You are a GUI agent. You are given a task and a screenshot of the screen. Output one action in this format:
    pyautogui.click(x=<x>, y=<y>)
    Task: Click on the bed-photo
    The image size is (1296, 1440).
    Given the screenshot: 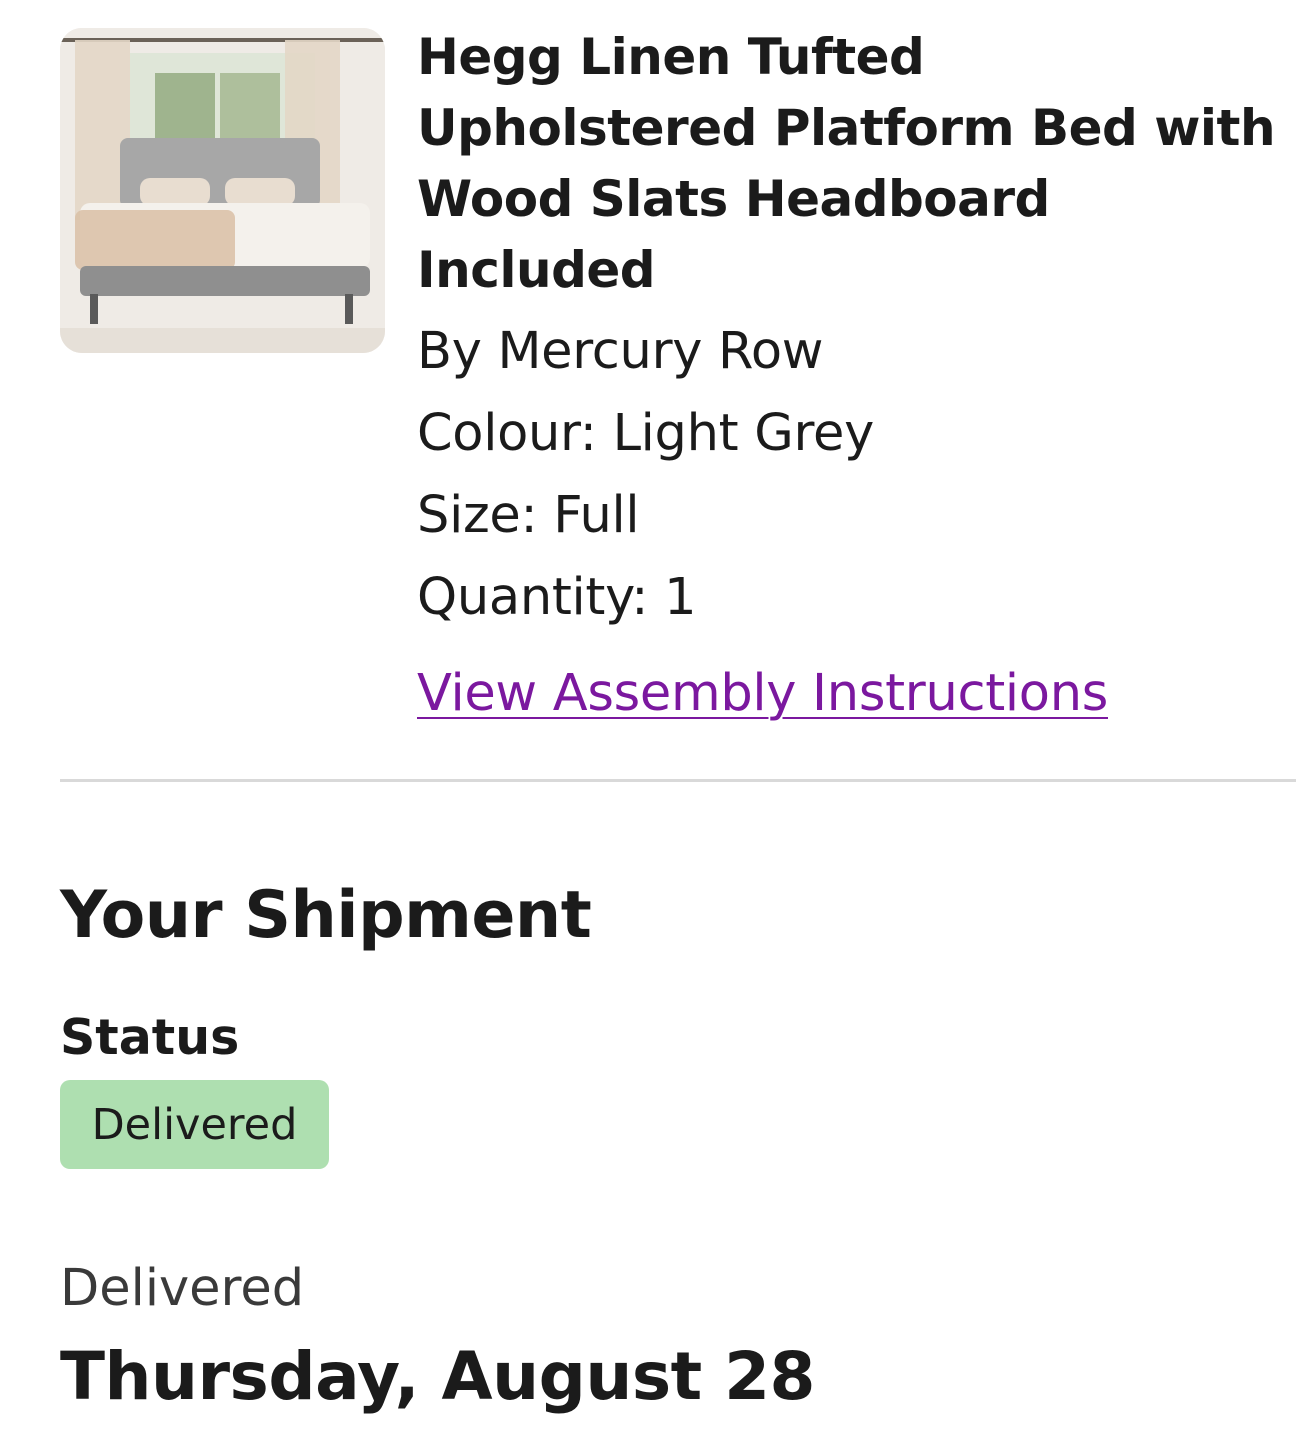 What is the action you would take?
    pyautogui.click(x=222, y=190)
    